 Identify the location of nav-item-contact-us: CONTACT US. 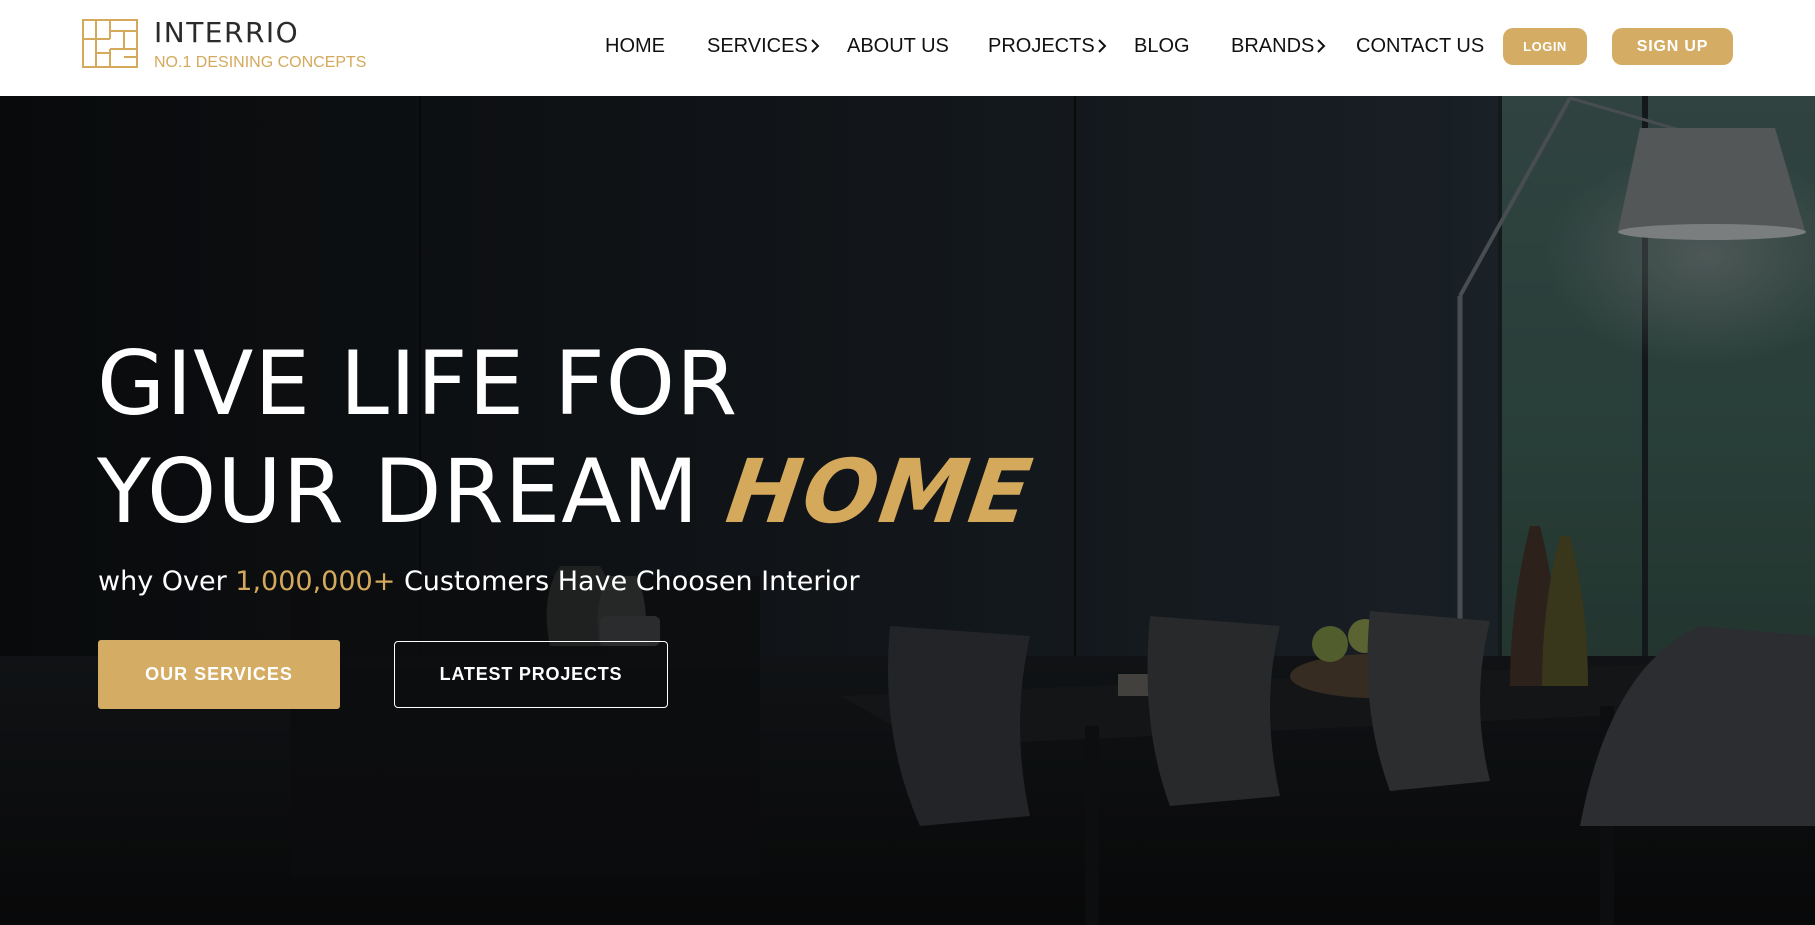
(1420, 46).